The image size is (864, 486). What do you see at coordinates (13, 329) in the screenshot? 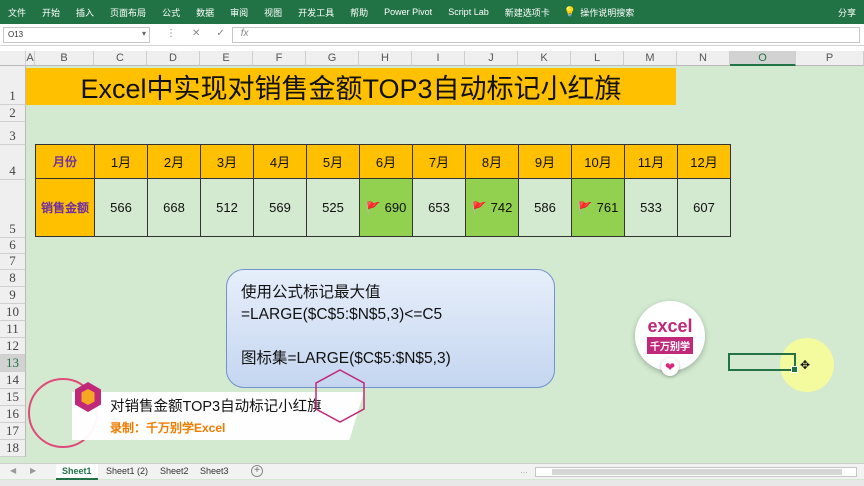
I see `row-header-11: 11` at bounding box center [13, 329].